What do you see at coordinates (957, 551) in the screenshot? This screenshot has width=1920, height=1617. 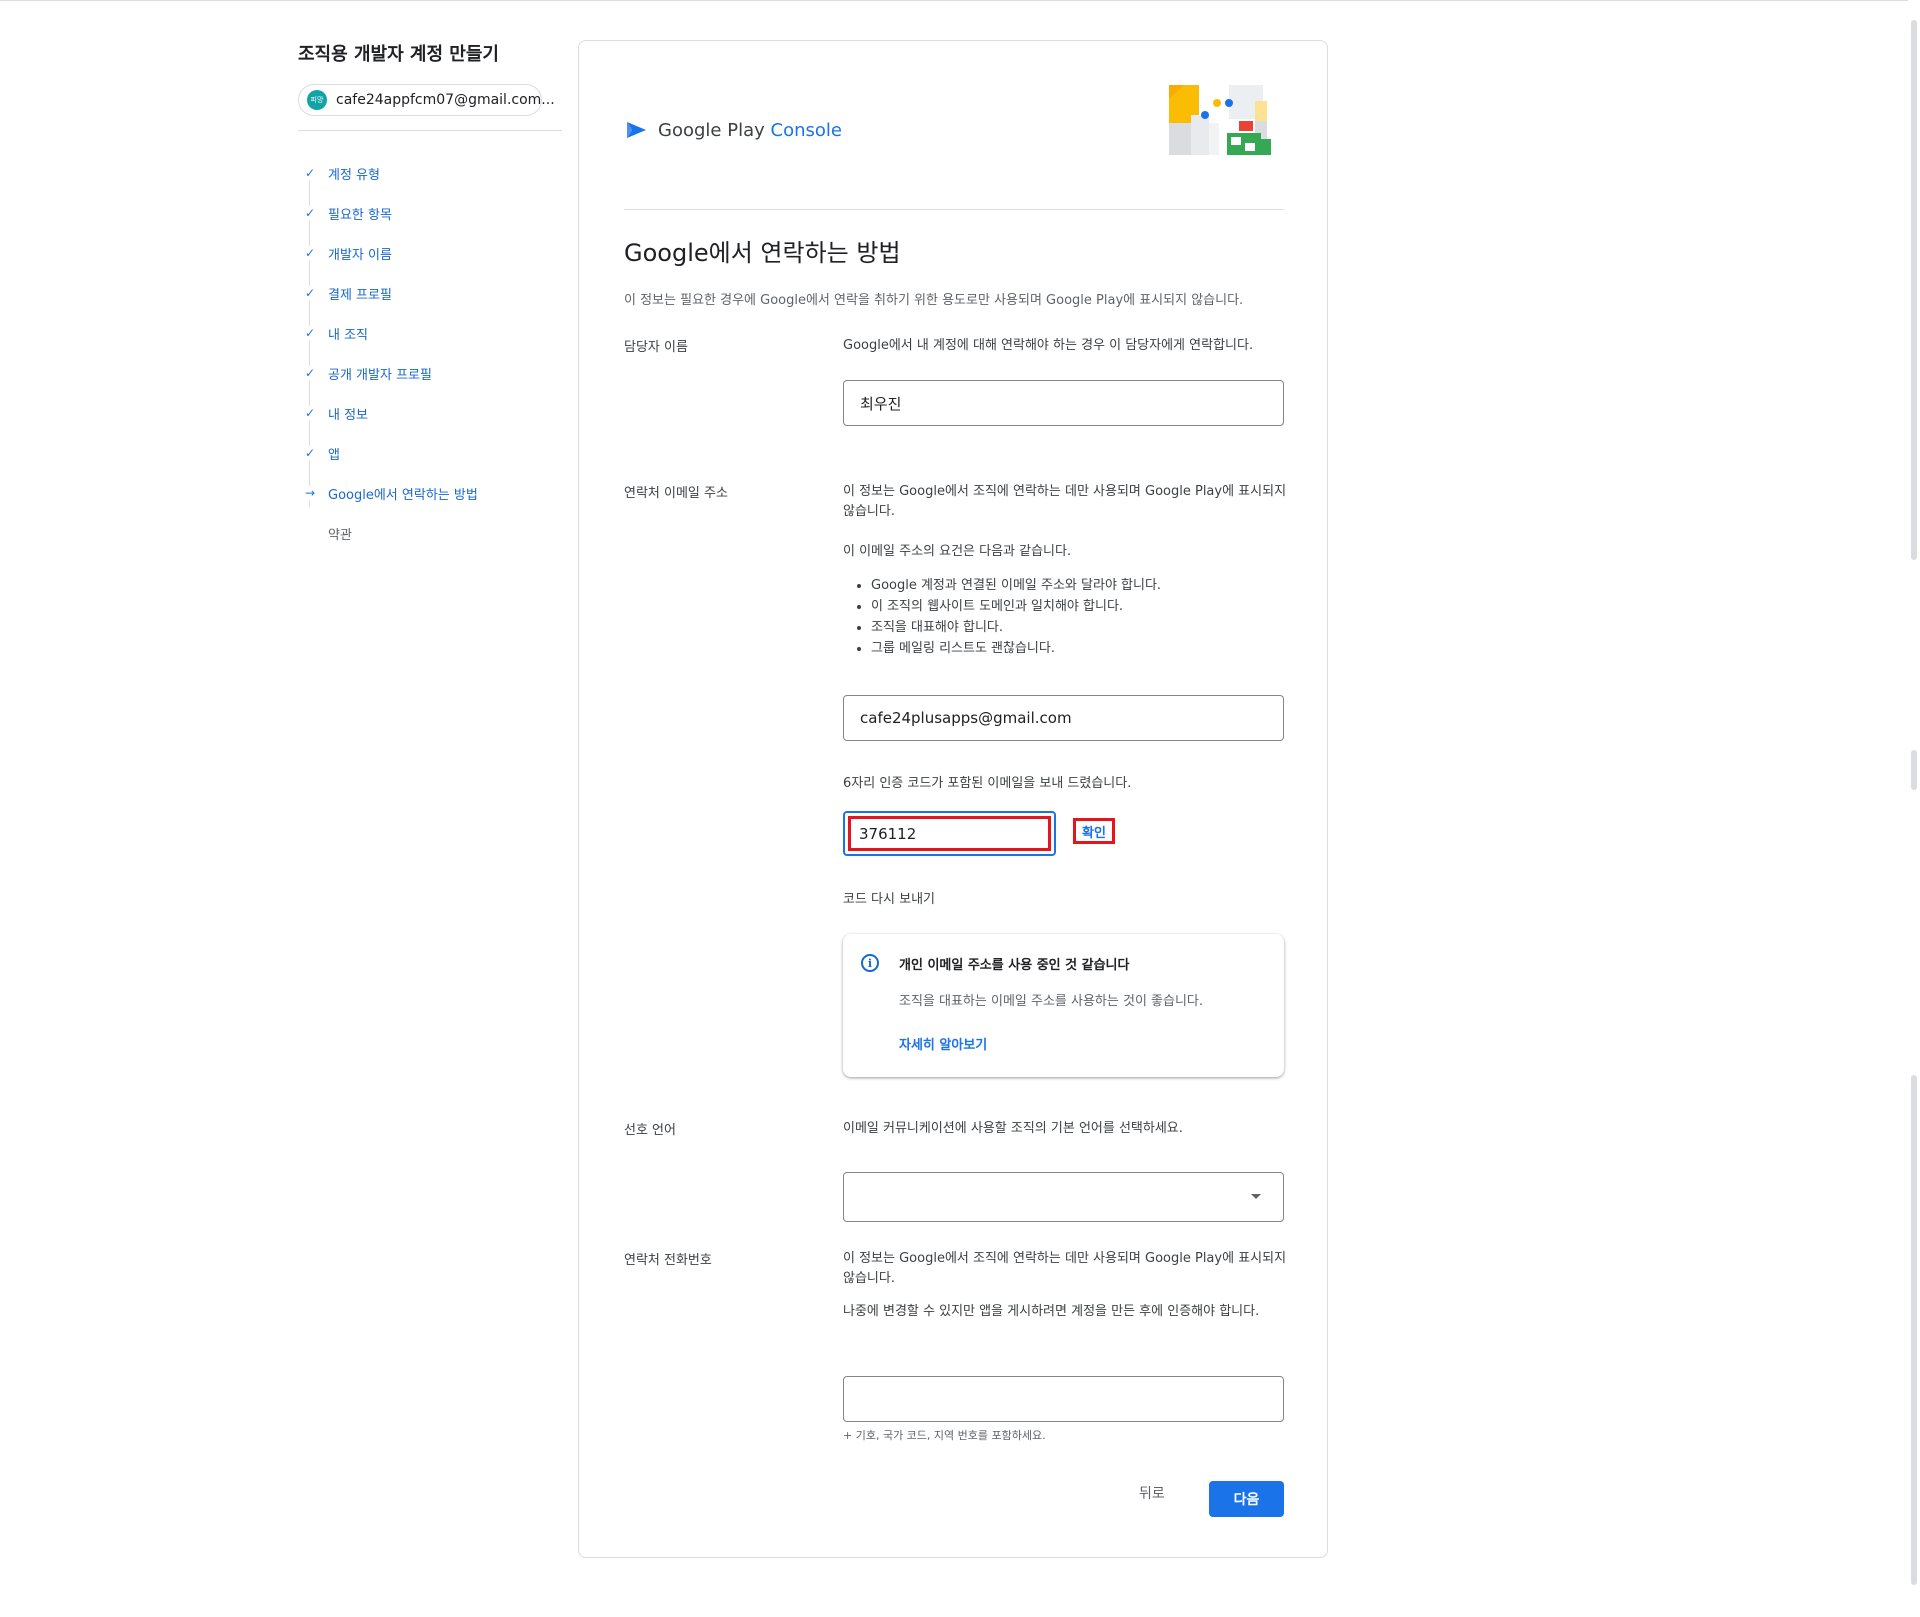 I see `email-requirements-intro: 이 이메일 주소의 요건은 다음과 같습니다.` at bounding box center [957, 551].